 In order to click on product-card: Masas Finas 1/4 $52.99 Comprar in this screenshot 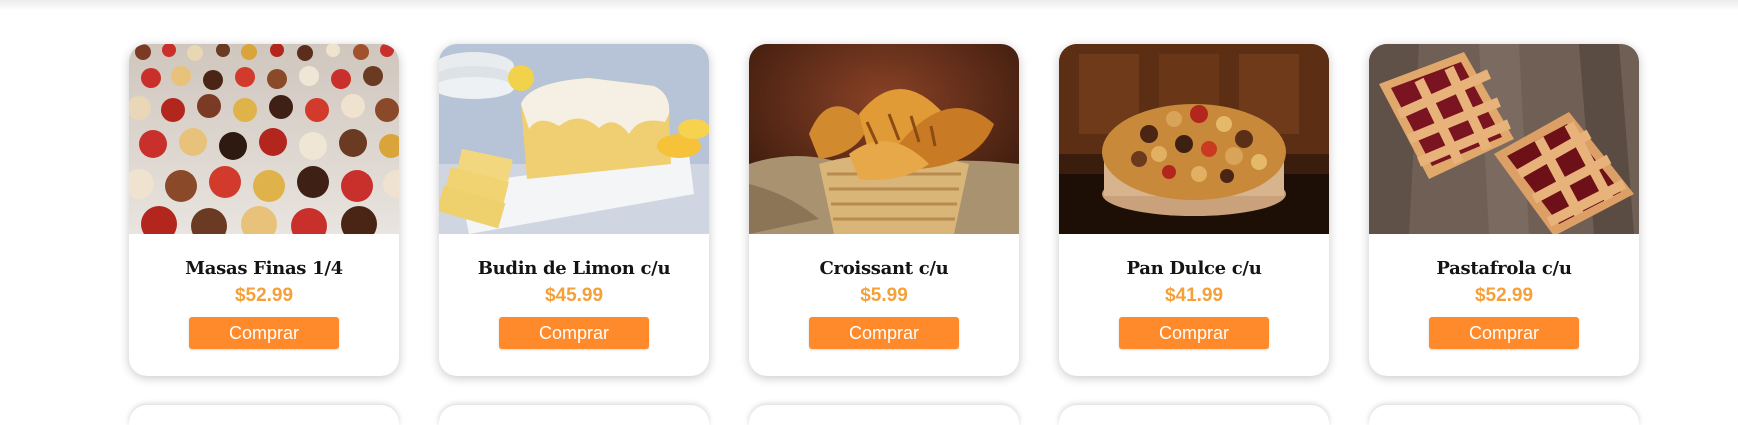, I will do `click(264, 210)`.